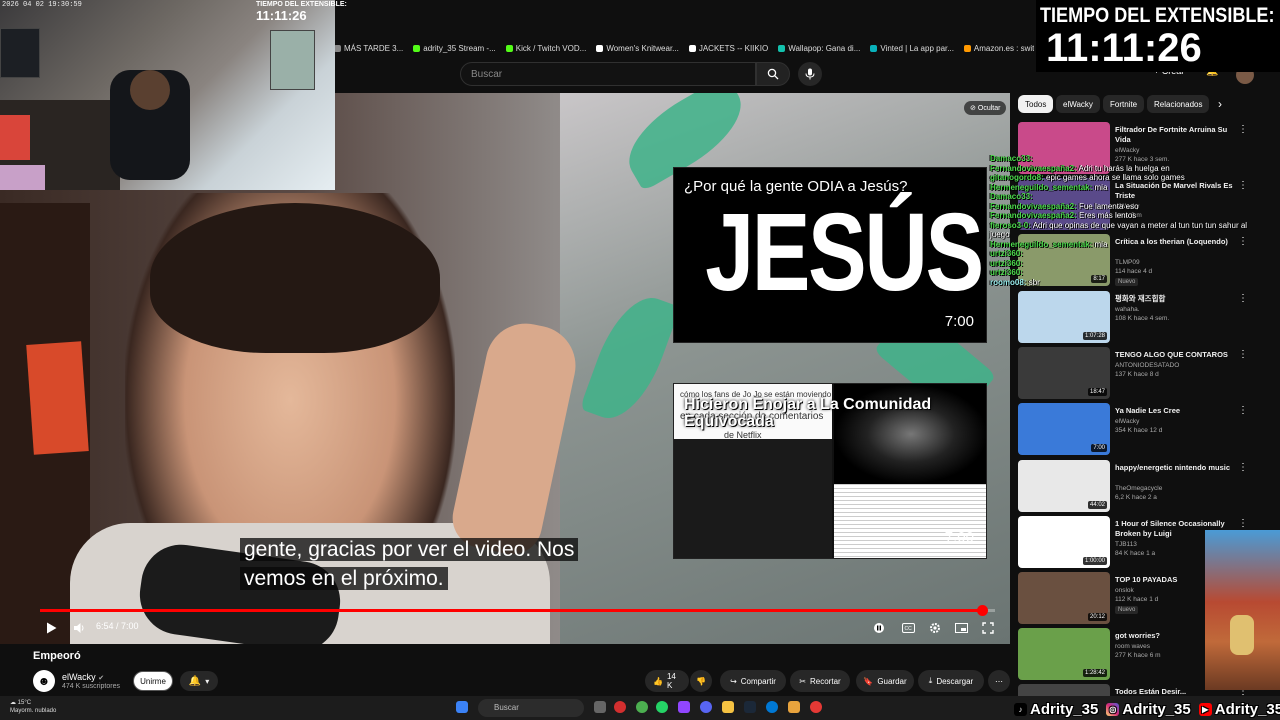  I want to click on bookmark-item: Amazon.es : swith 2, so click(998, 48).